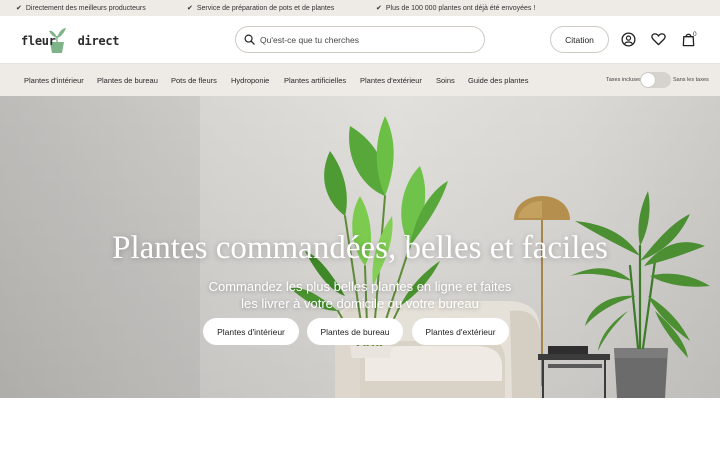 This screenshot has height=450, width=720. What do you see at coordinates (127, 80) in the screenshot?
I see `nav-item-office-plants: Plantes de bureau` at bounding box center [127, 80].